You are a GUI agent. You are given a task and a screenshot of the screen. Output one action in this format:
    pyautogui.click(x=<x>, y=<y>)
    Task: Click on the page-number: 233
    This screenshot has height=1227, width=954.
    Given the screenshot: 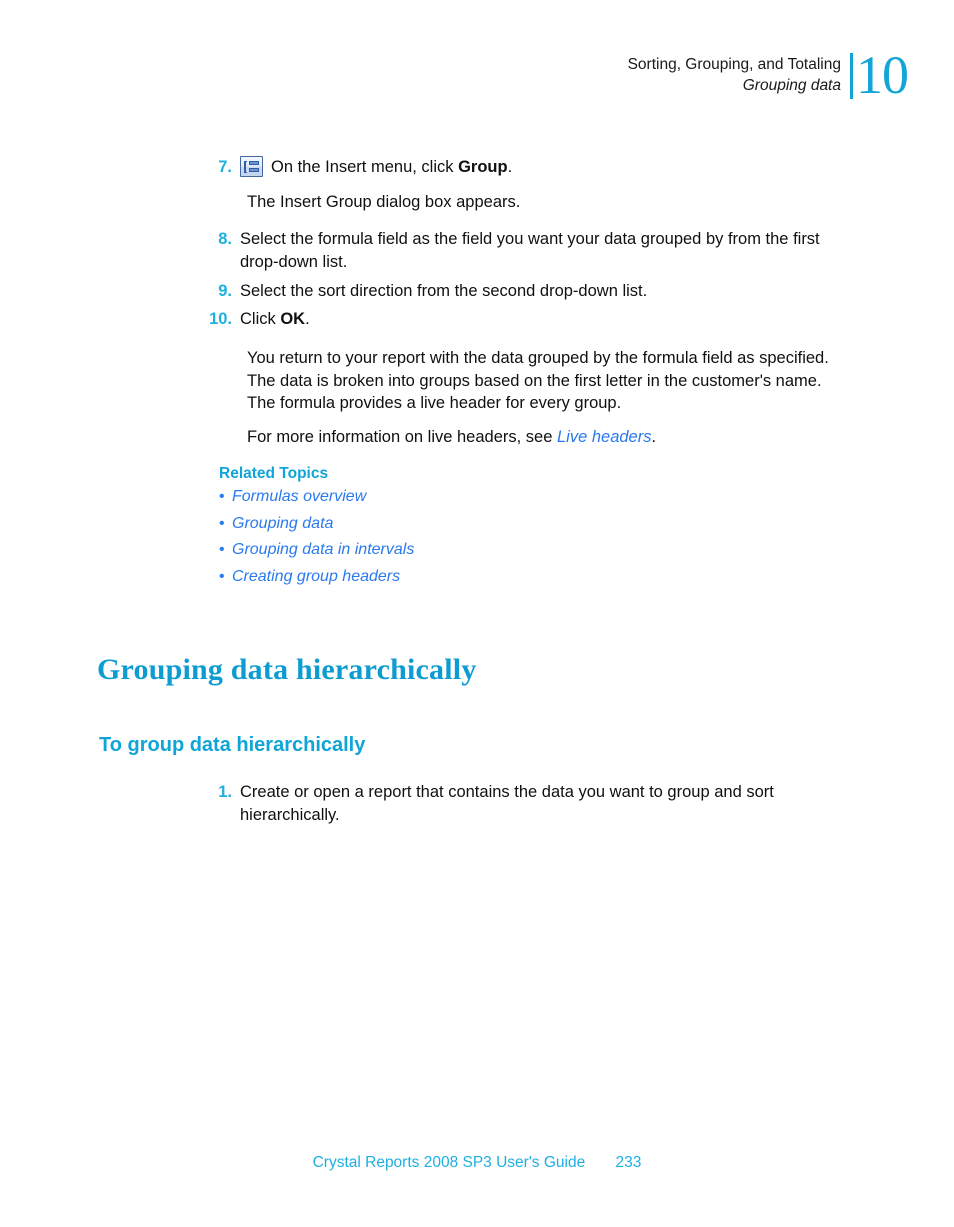 What is the action you would take?
    pyautogui.click(x=628, y=1162)
    